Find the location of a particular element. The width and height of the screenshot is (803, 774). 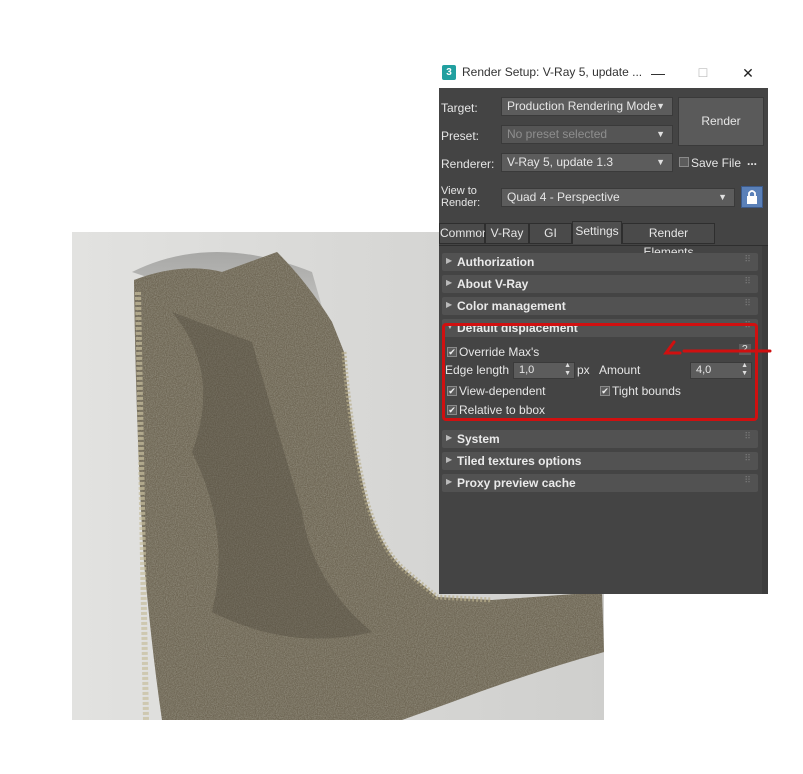

preset-label: Preset: is located at coordinates (460, 136).